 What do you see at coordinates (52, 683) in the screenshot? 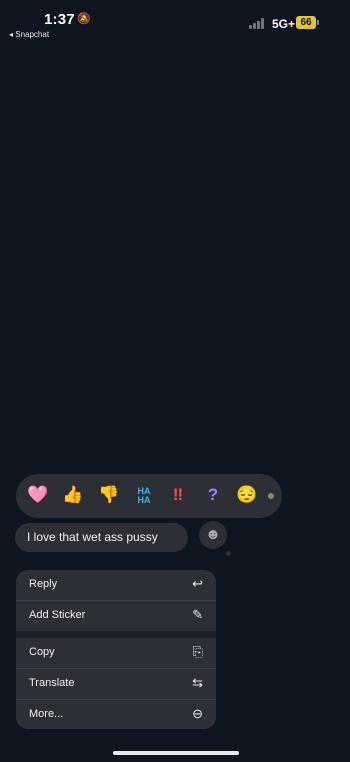
I see `menu-item-label: Translate` at bounding box center [52, 683].